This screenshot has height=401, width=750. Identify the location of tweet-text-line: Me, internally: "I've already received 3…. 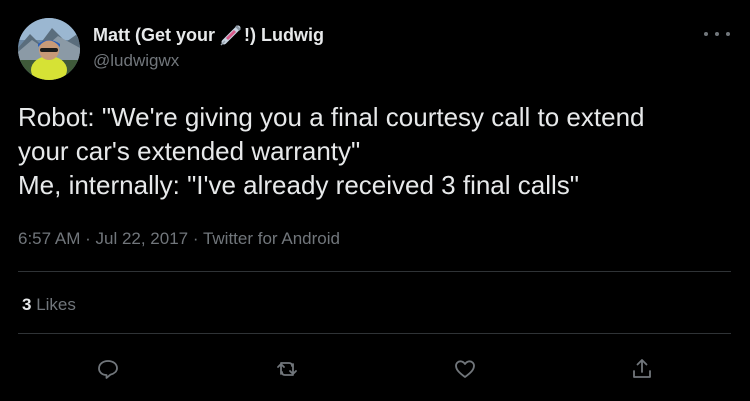
(299, 185).